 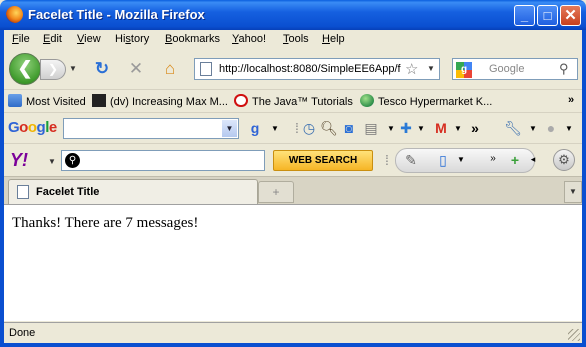 I want to click on status-bar: Done, so click(x=293, y=332).